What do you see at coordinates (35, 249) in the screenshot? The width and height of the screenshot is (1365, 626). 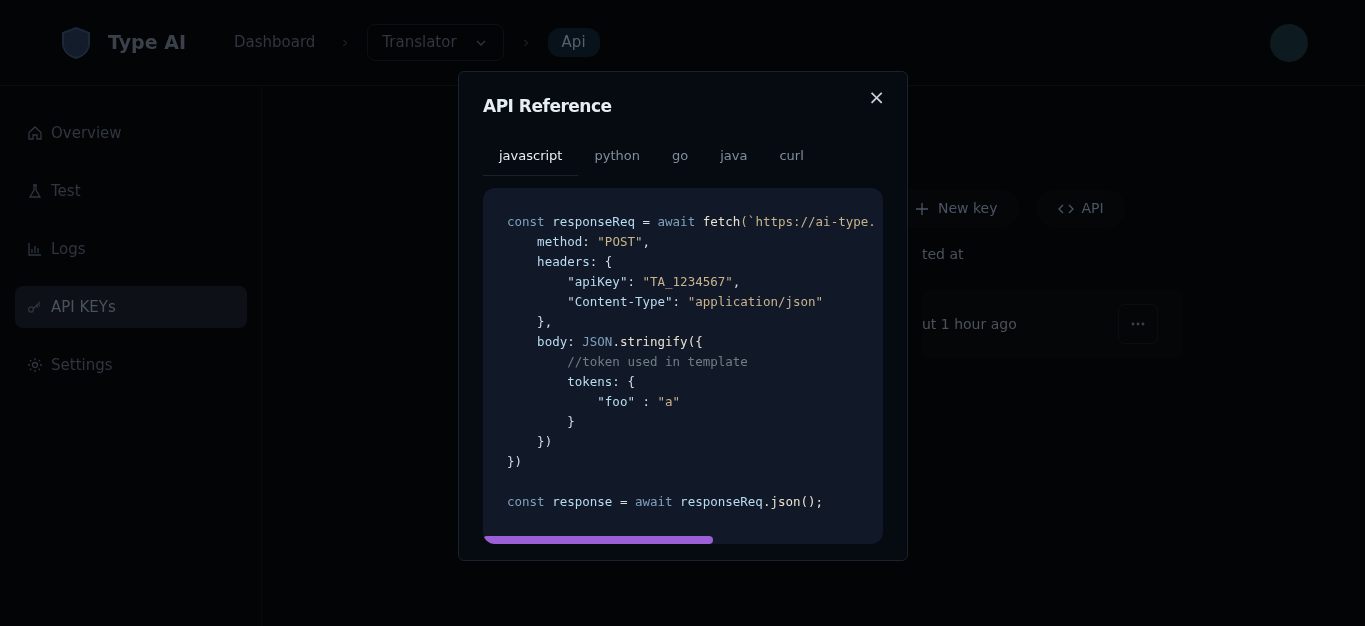 I see `bar-chart-icon` at bounding box center [35, 249].